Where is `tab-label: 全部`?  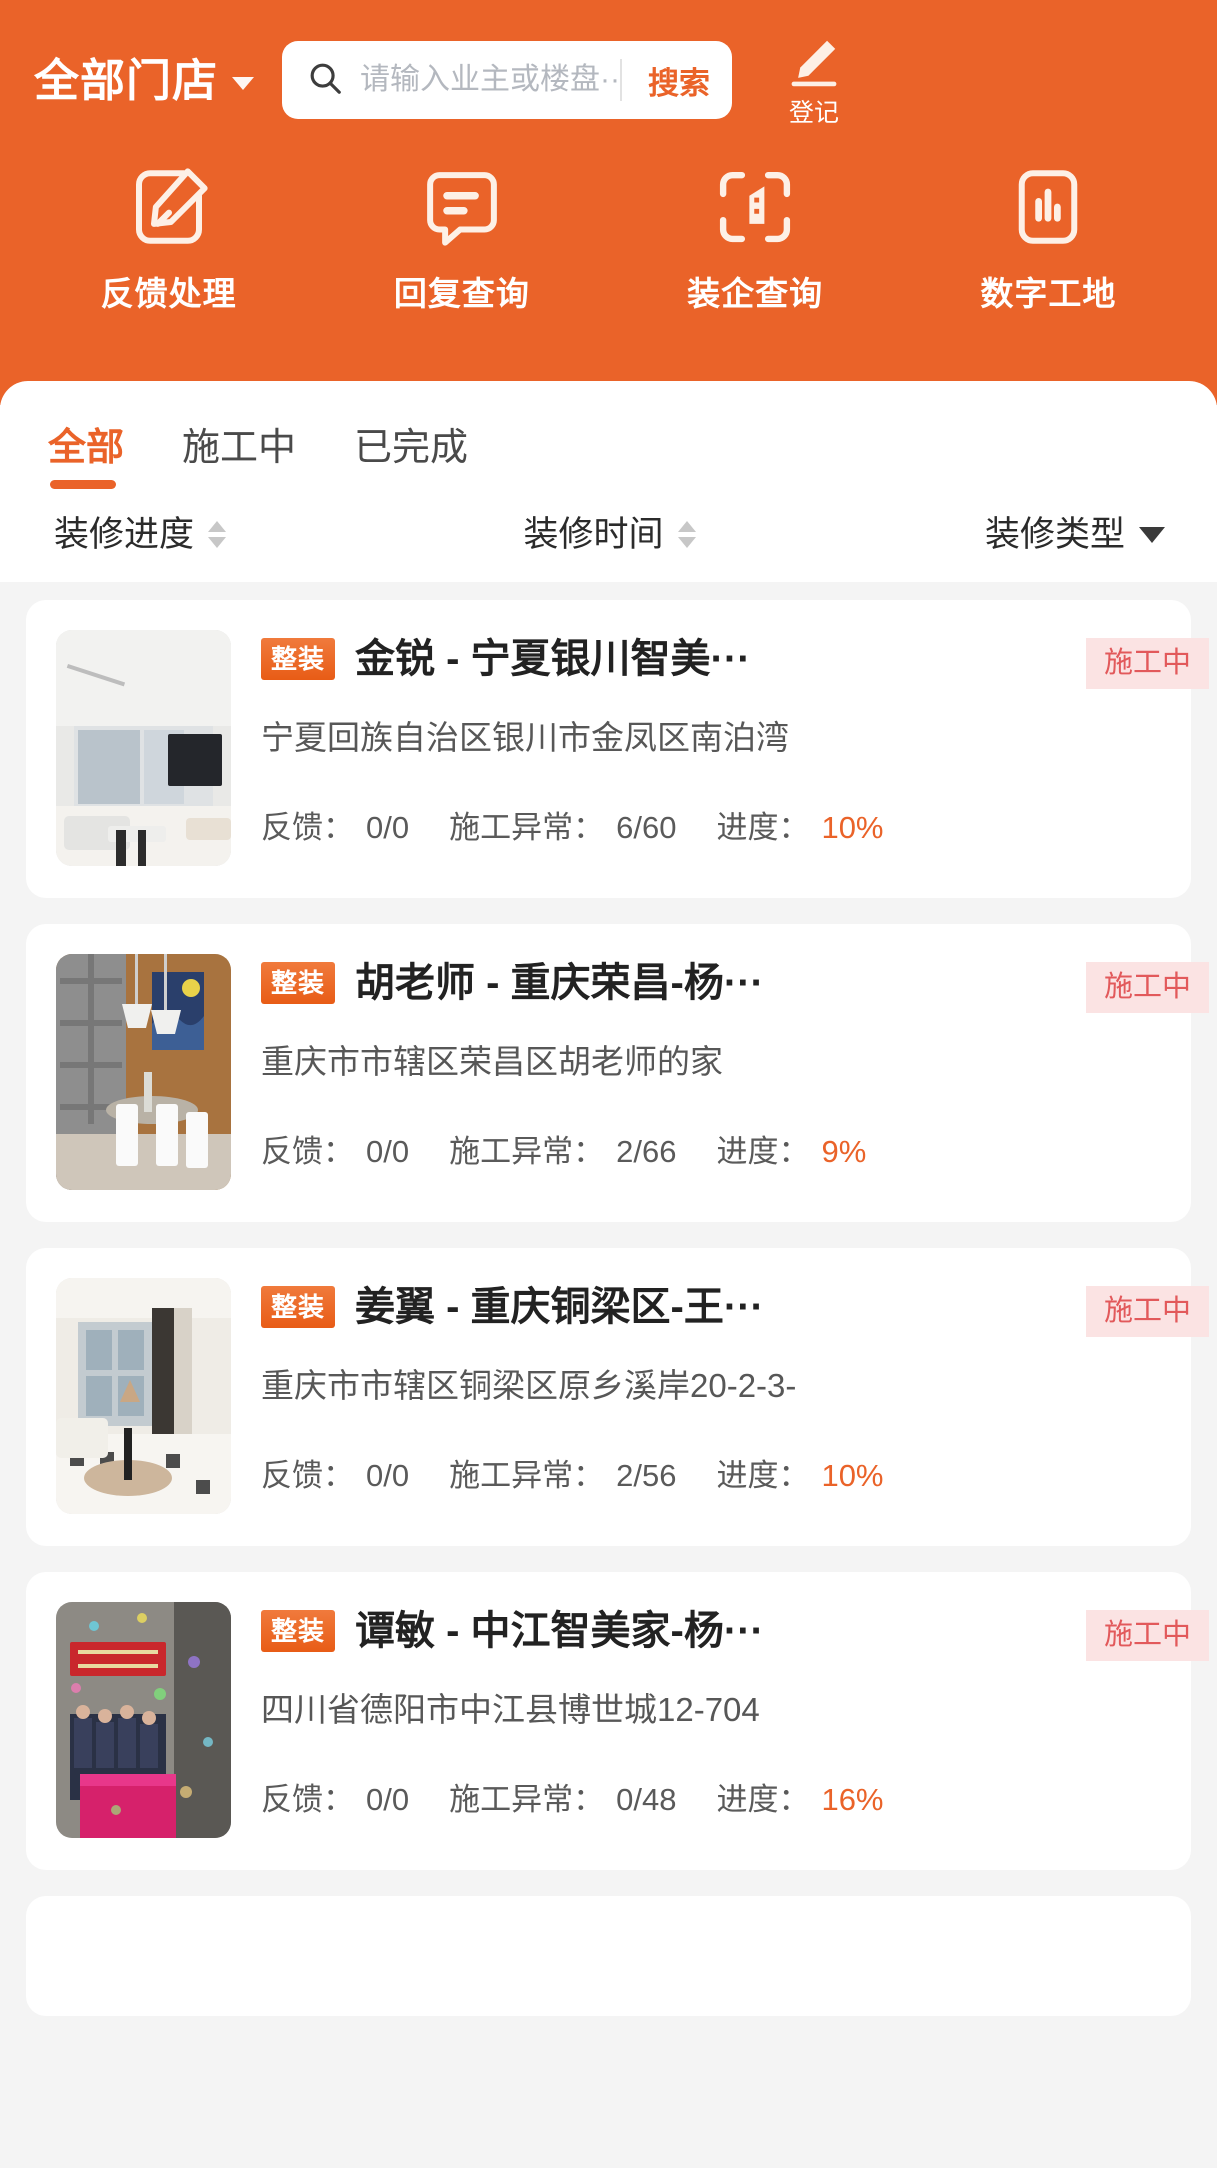
tab-label: 全部 is located at coordinates (86, 448).